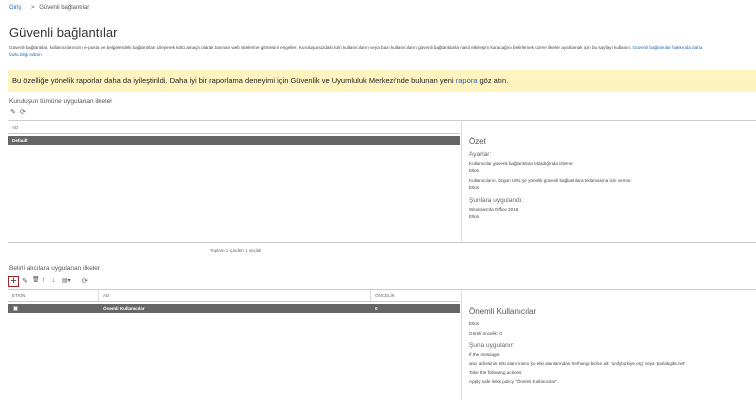 The image size is (756, 400). Describe the element at coordinates (55, 268) in the screenshot. I see `recipient-policies-title: Belirli alıcılara uygulanan ilkeler` at that location.